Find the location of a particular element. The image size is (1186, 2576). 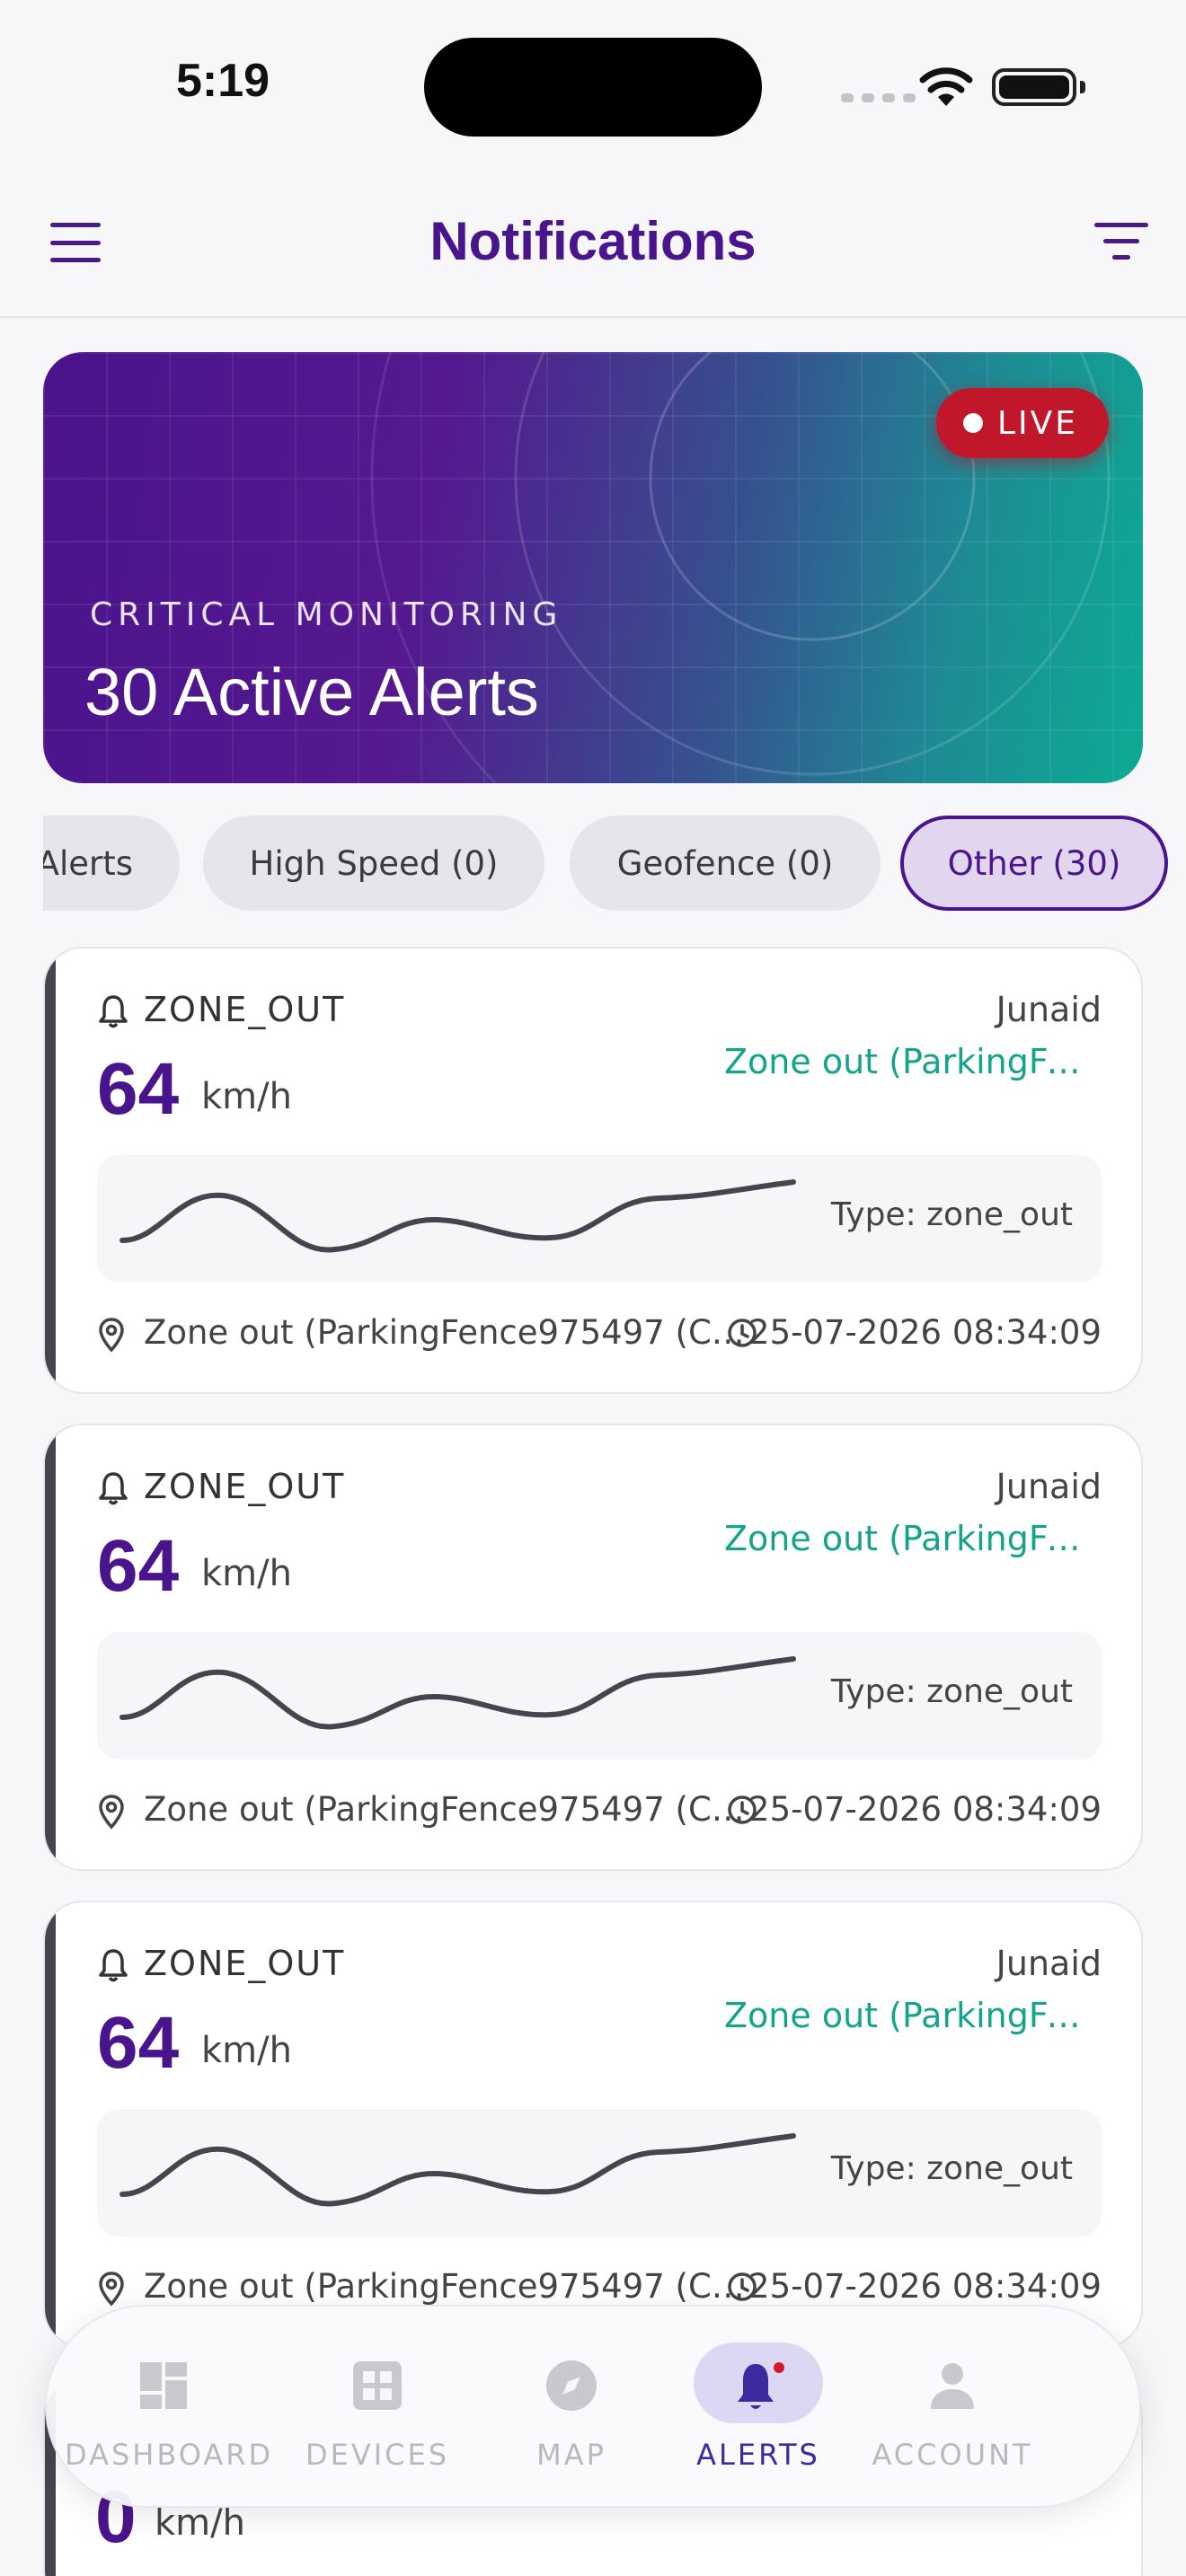

app-header: Notifications is located at coordinates (593, 244).